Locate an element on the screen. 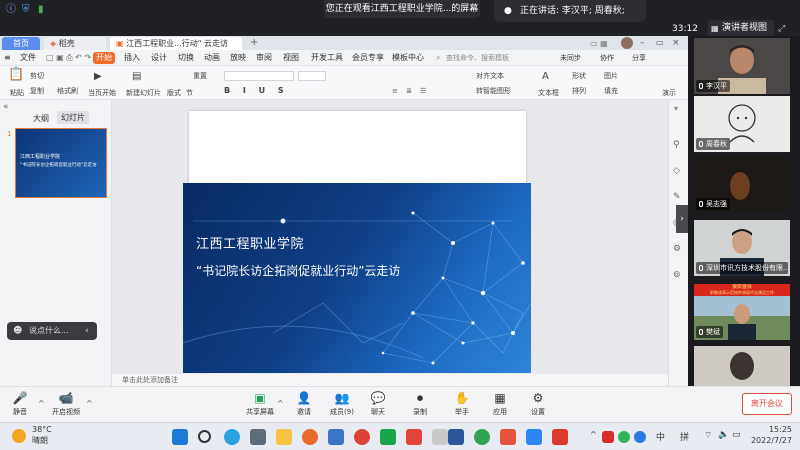 The height and width of the screenshot is (450, 800). collapse-panel-icon: « is located at coordinates (6, 107).